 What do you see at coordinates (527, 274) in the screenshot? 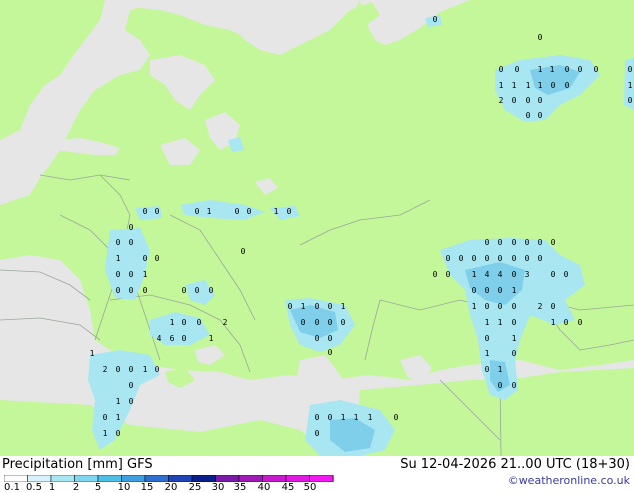
I see `point-value: 3` at bounding box center [527, 274].